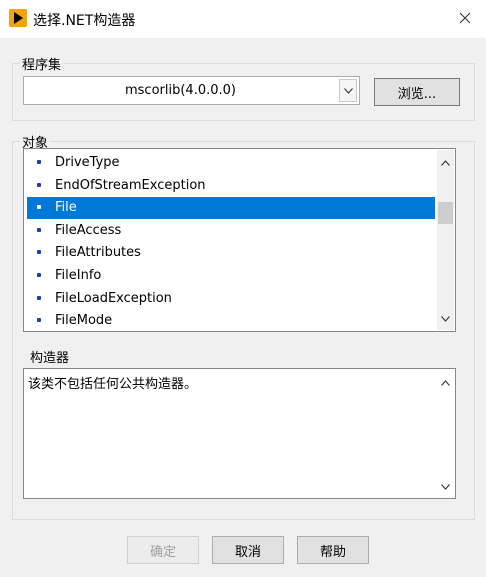 This screenshot has width=486, height=577. What do you see at coordinates (180, 90) in the screenshot?
I see `assembly-dropdown-value: mscorlib(4.0.0.0)` at bounding box center [180, 90].